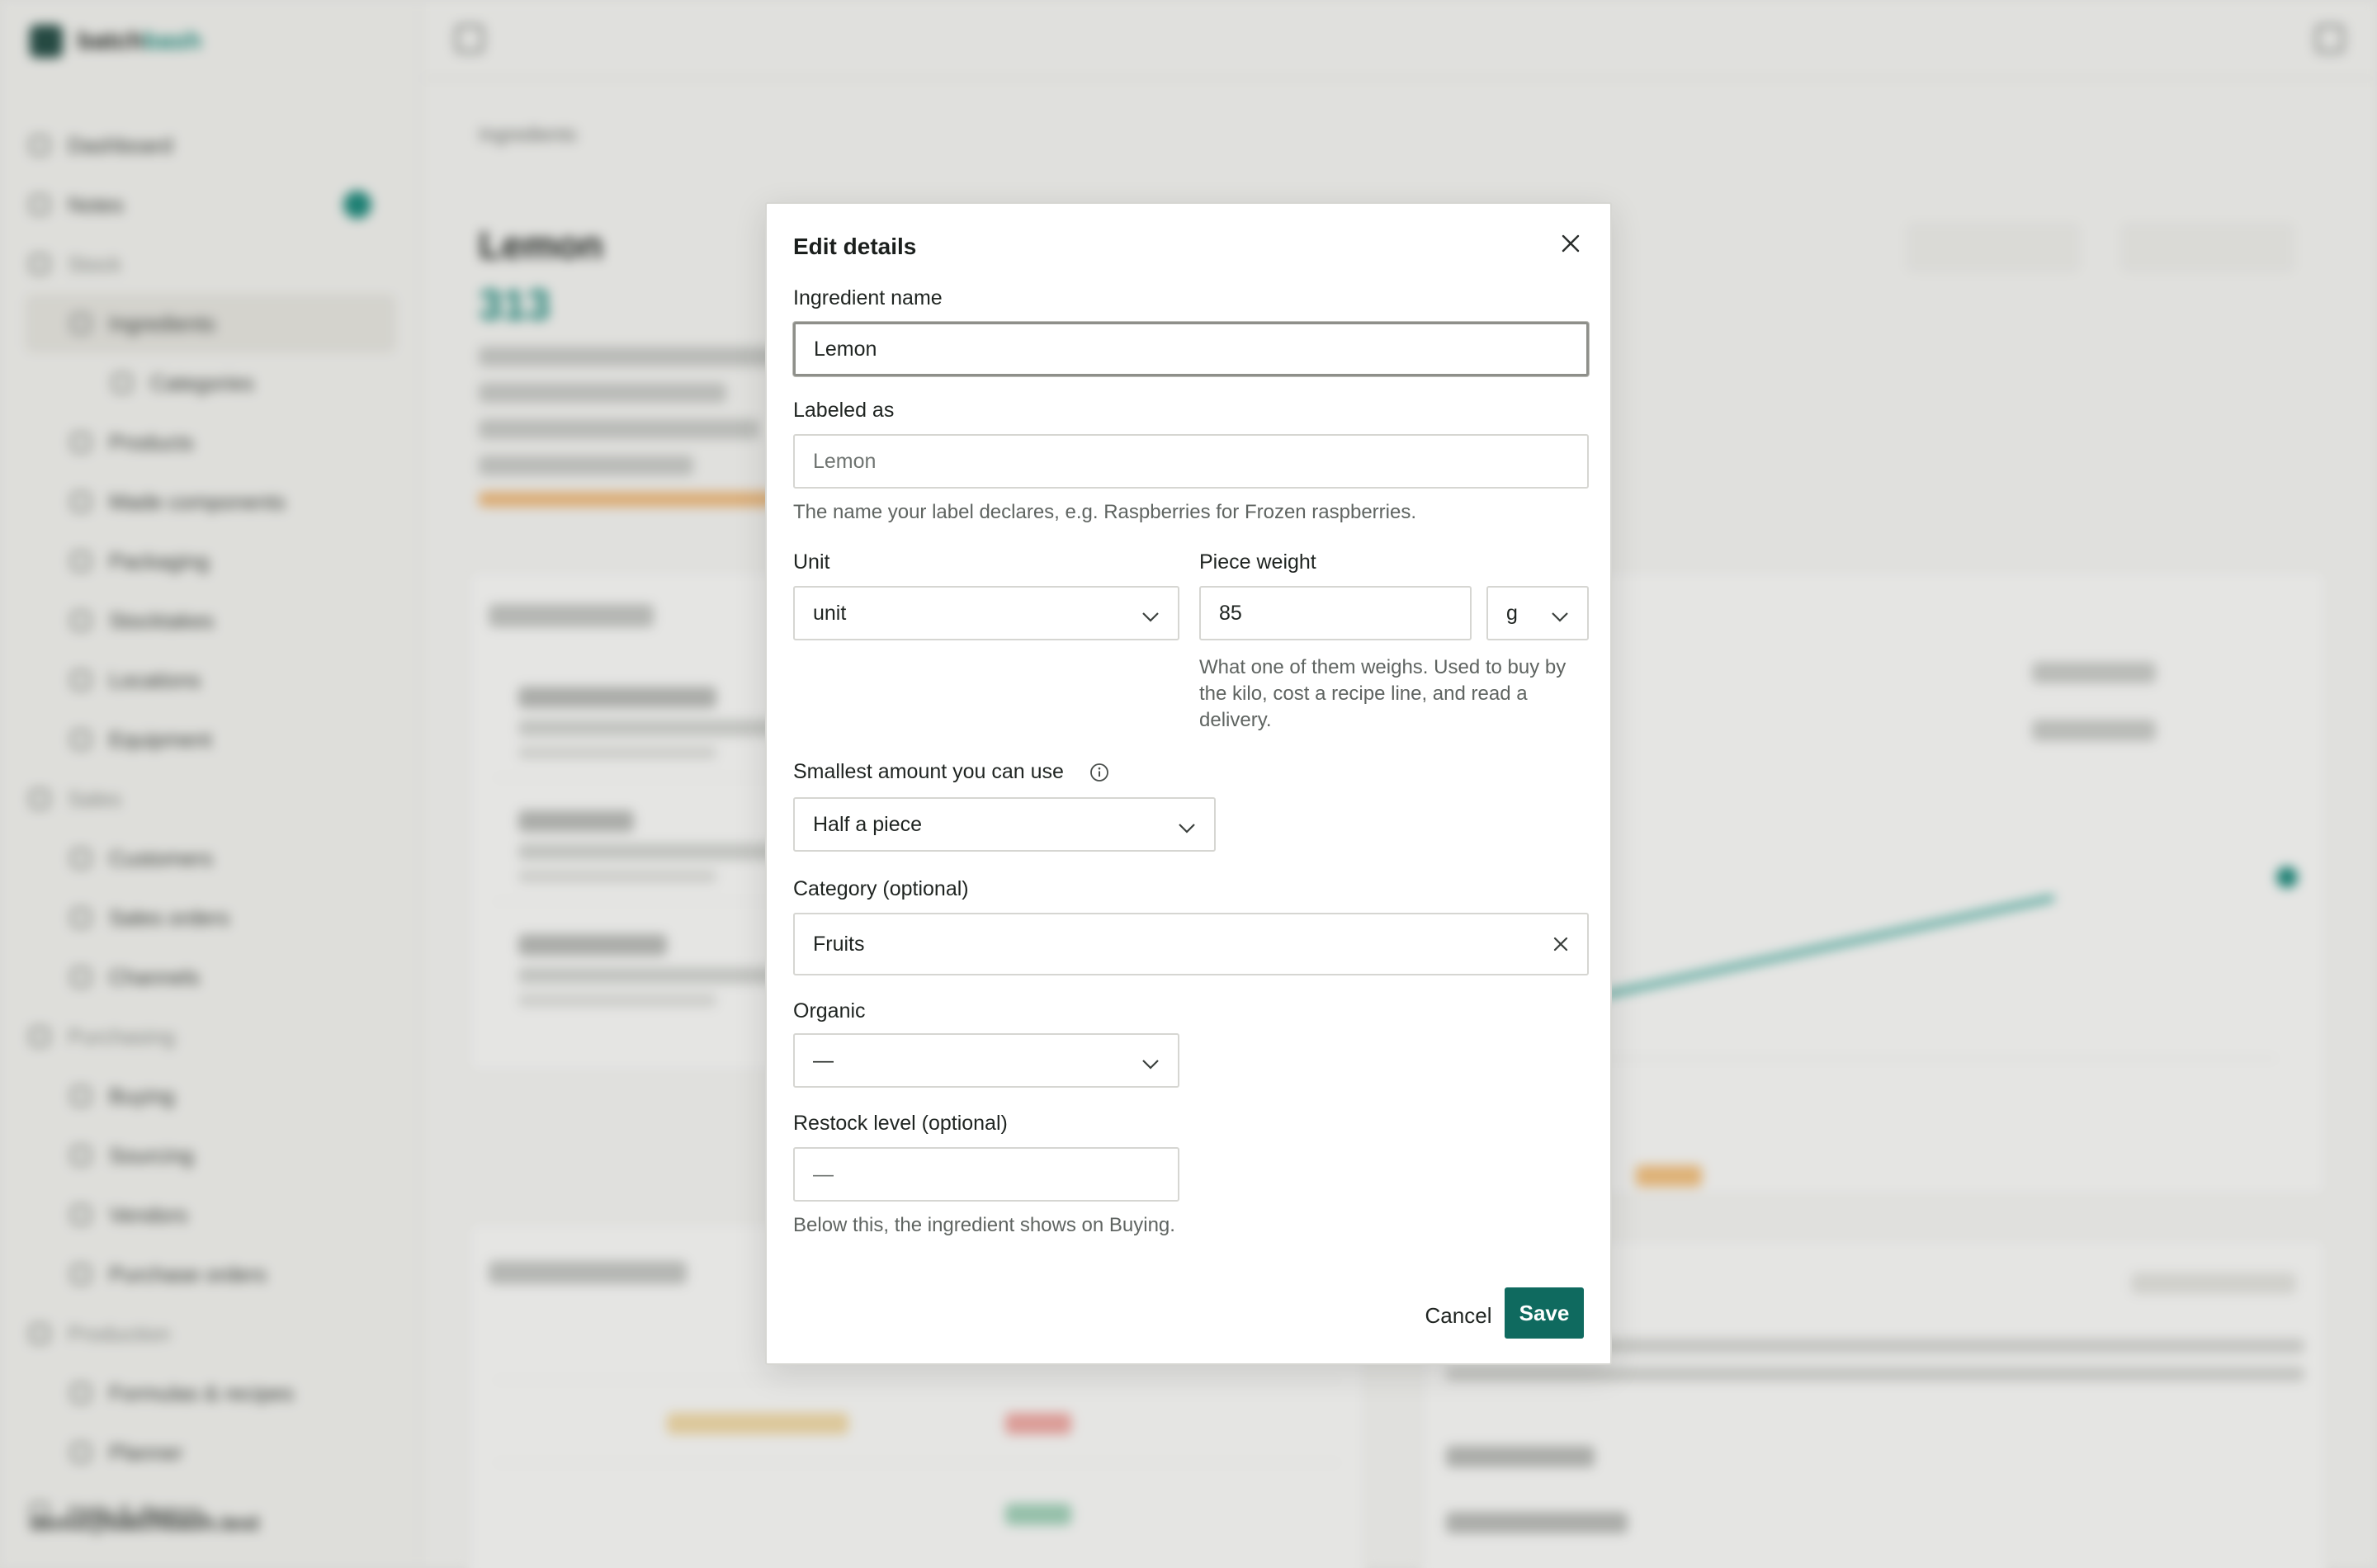 The width and height of the screenshot is (2377, 1568). What do you see at coordinates (845, 349) in the screenshot?
I see `ingredient-name-value: Lemon` at bounding box center [845, 349].